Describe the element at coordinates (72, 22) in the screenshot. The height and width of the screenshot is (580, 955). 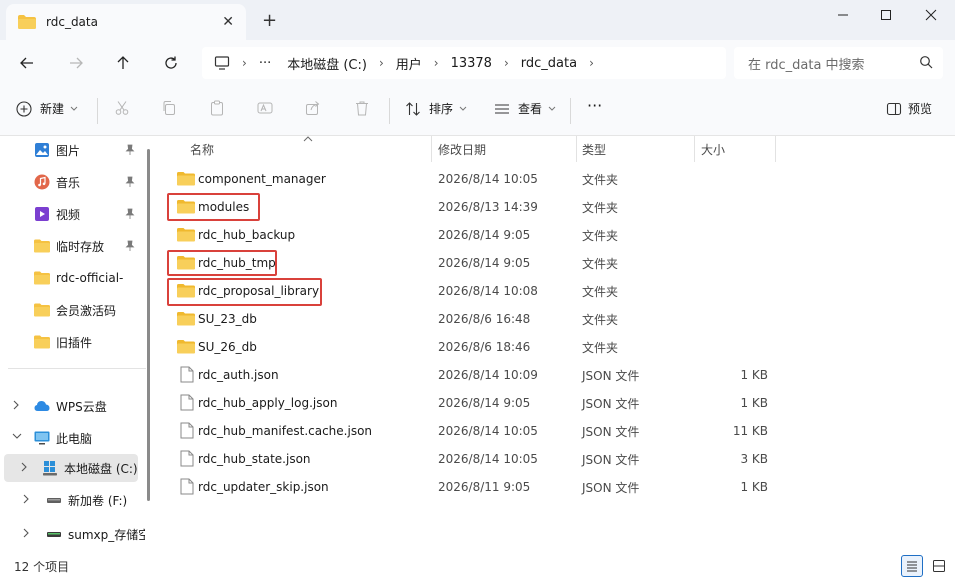
I see `tab-title: rdc_data` at that location.